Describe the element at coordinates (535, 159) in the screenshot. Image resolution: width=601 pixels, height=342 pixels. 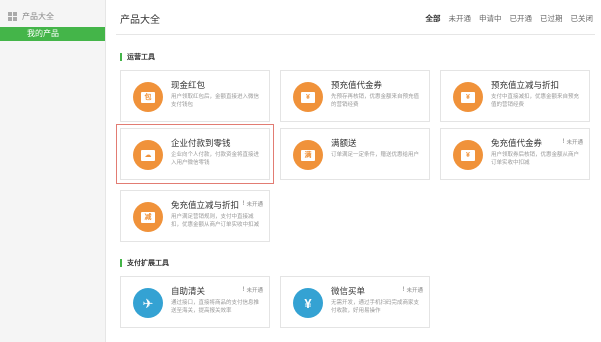
I see `card-description: 用户领取券后核销，优惠金额从商户订单实收中扣减` at that location.